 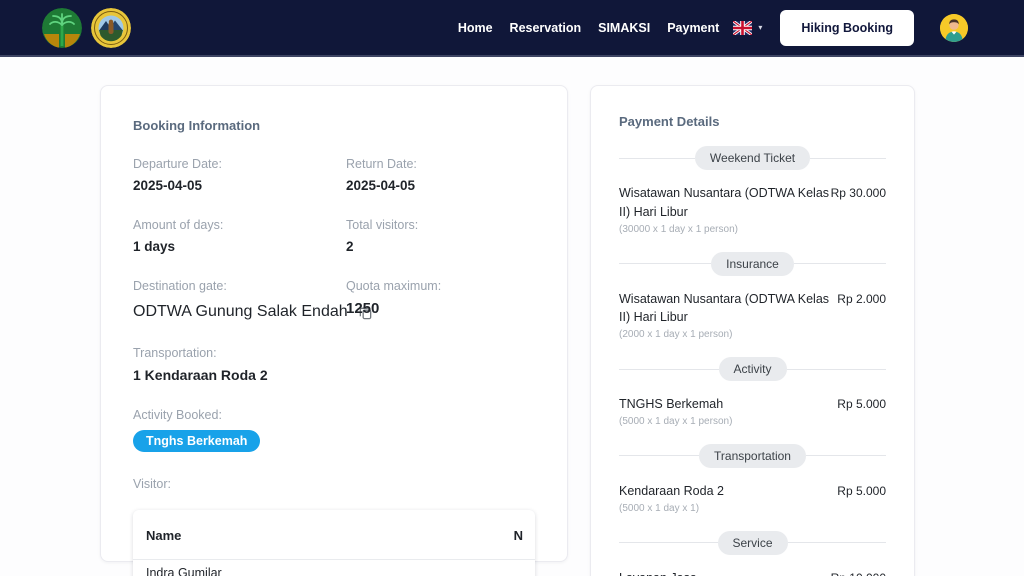 I want to click on field-label: Return Date:, so click(x=381, y=164).